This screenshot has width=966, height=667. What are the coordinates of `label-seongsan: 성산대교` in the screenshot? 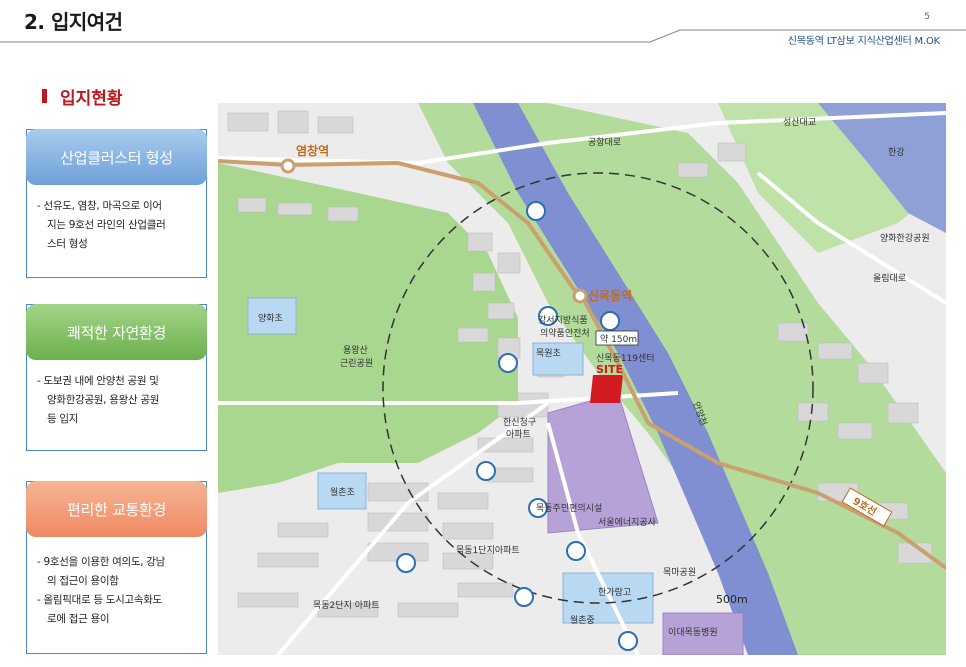 It's located at (799, 122).